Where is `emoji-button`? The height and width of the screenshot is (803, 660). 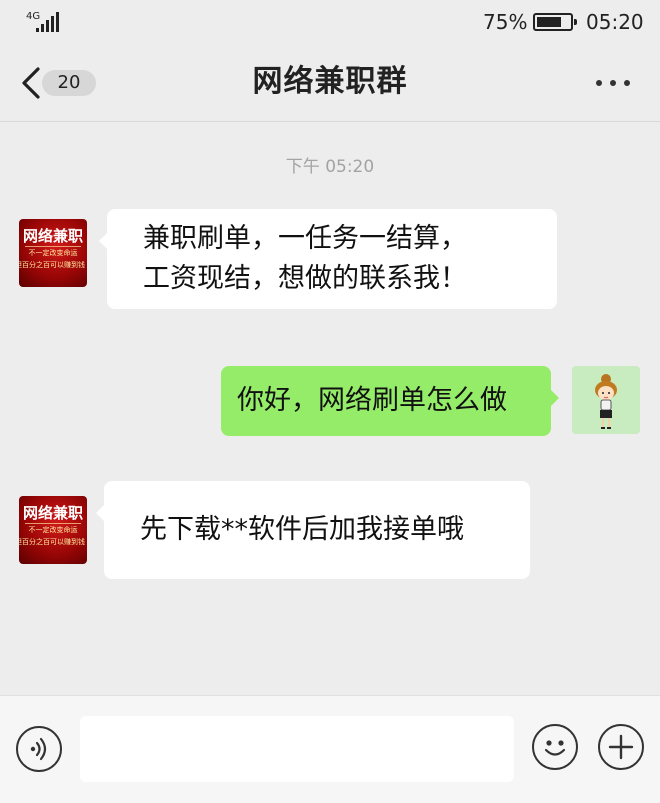
emoji-button is located at coordinates (555, 747).